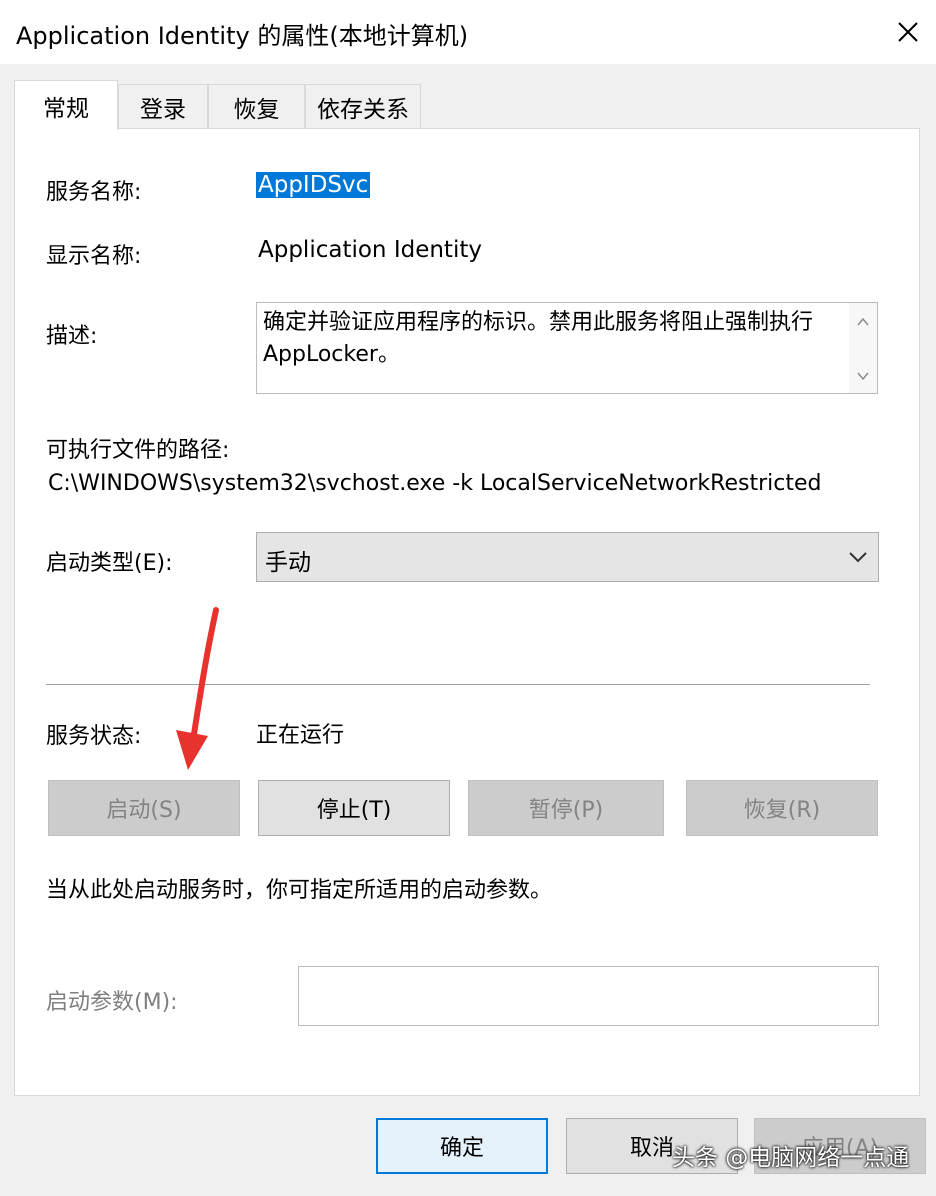 The image size is (936, 1196). What do you see at coordinates (791, 1158) in the screenshot?
I see `watermark-text: 头条 @电脑网络一点通` at bounding box center [791, 1158].